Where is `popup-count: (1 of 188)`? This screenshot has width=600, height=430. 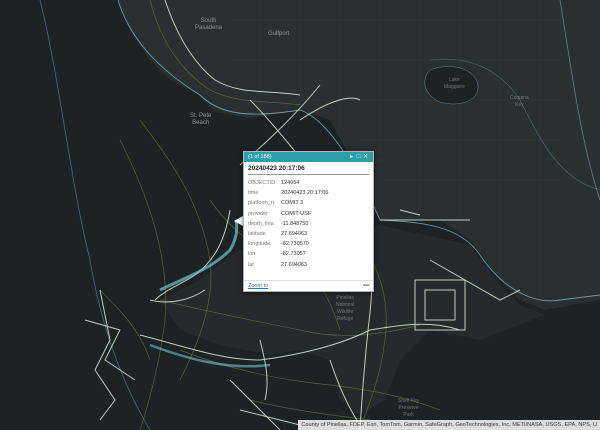
popup-count: (1 of 188) is located at coordinates (260, 157).